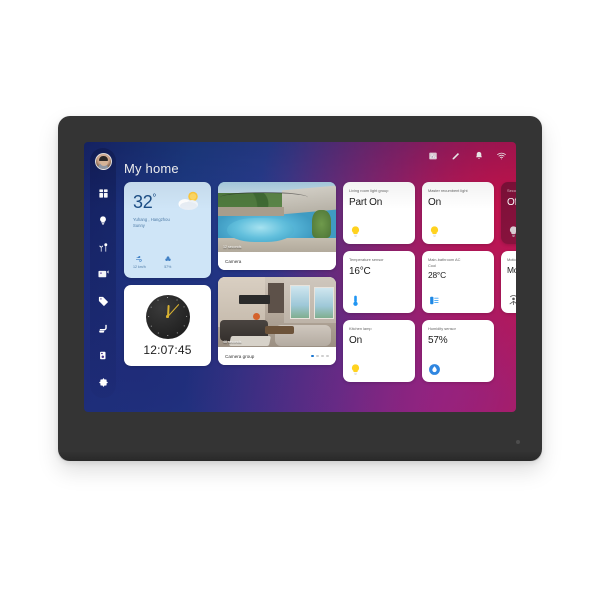  What do you see at coordinates (511, 231) in the screenshot?
I see `bulb-off-icon` at bounding box center [511, 231].